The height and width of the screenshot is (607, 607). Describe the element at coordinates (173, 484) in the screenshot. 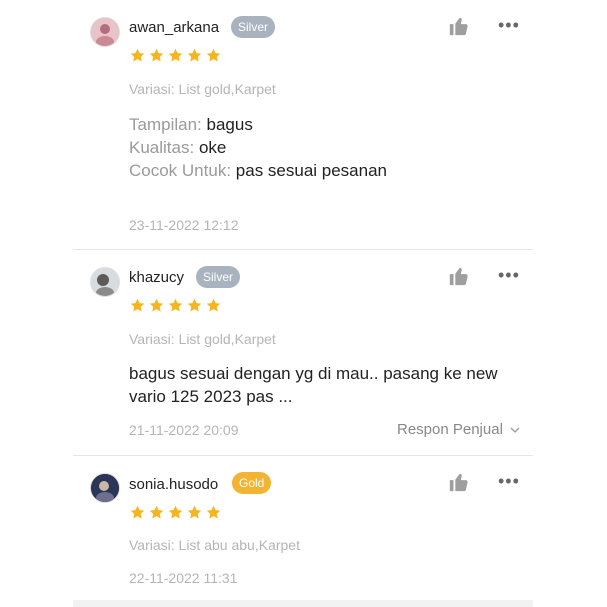

I see `username: sonia.husodo` at that location.